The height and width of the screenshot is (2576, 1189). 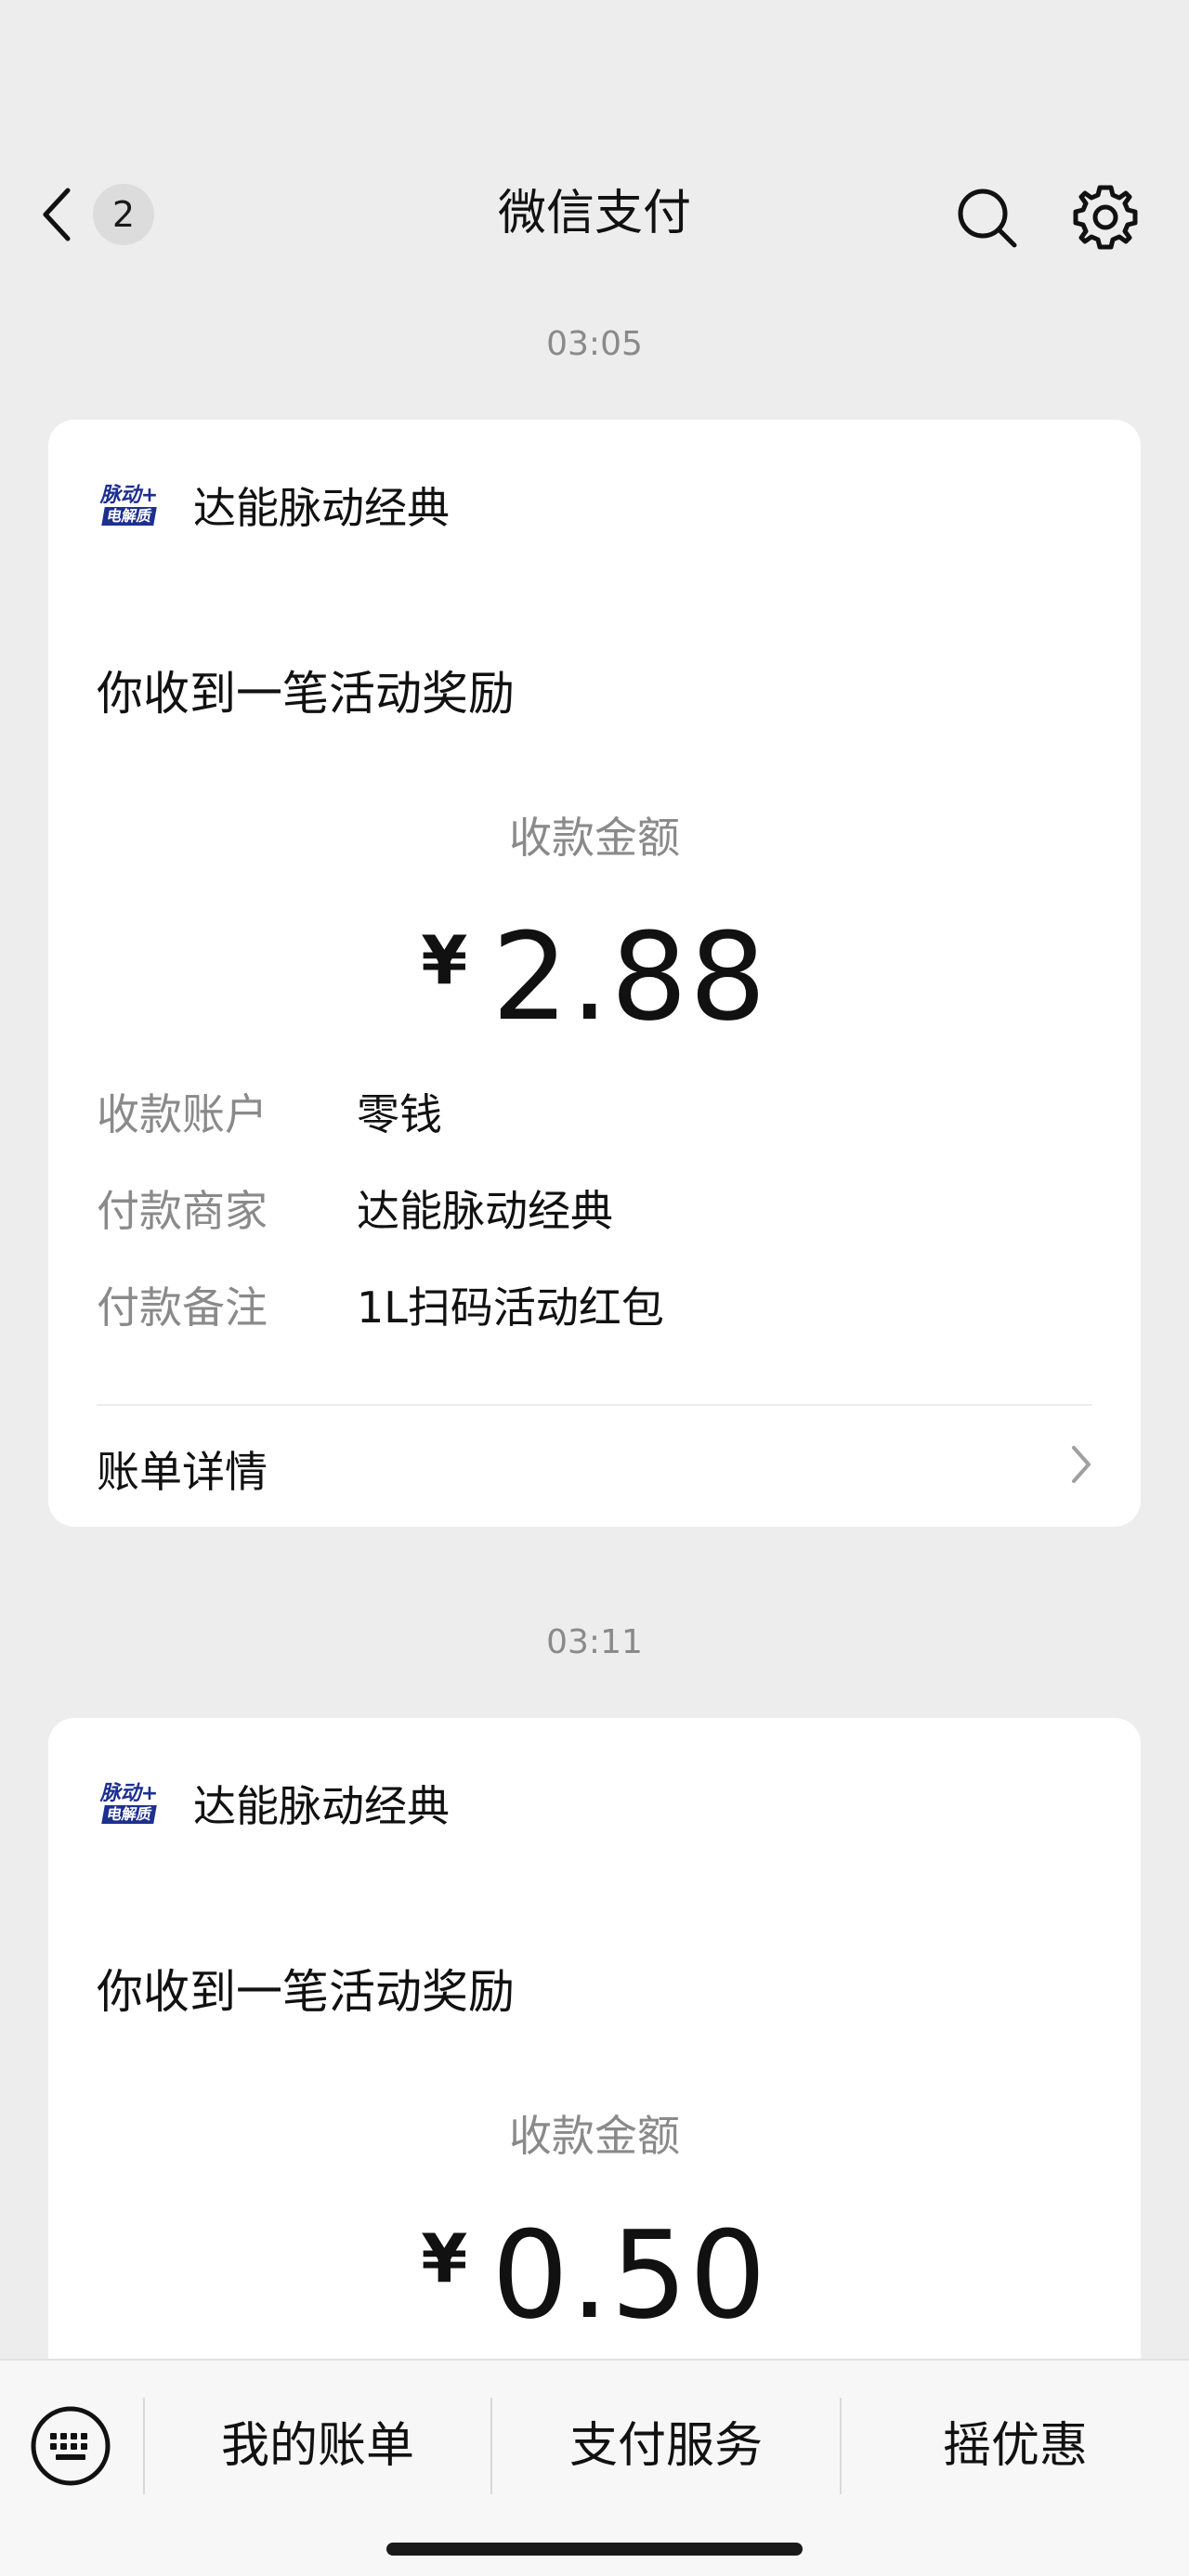 I want to click on nav-bar: 2 微信支付, so click(x=594, y=214).